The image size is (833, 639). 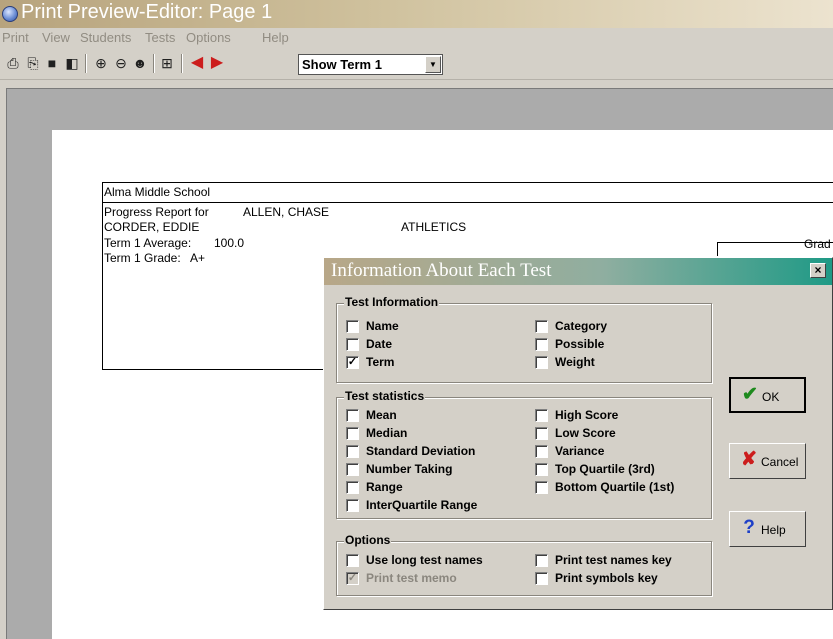 What do you see at coordinates (780, 462) in the screenshot?
I see `cancel-button-label: Cancel` at bounding box center [780, 462].